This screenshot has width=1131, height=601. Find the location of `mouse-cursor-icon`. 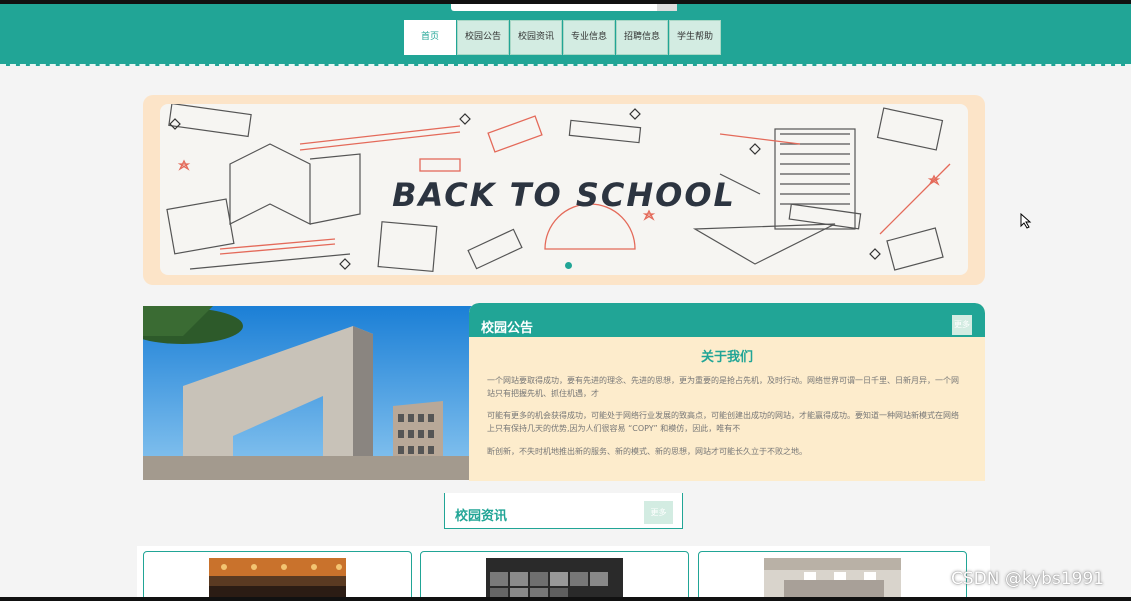

mouse-cursor-icon is located at coordinates (1026, 221).